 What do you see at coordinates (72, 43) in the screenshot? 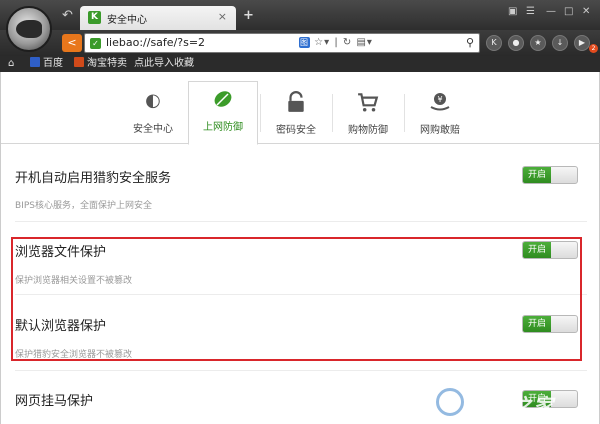
I see `back-button: <` at bounding box center [72, 43].